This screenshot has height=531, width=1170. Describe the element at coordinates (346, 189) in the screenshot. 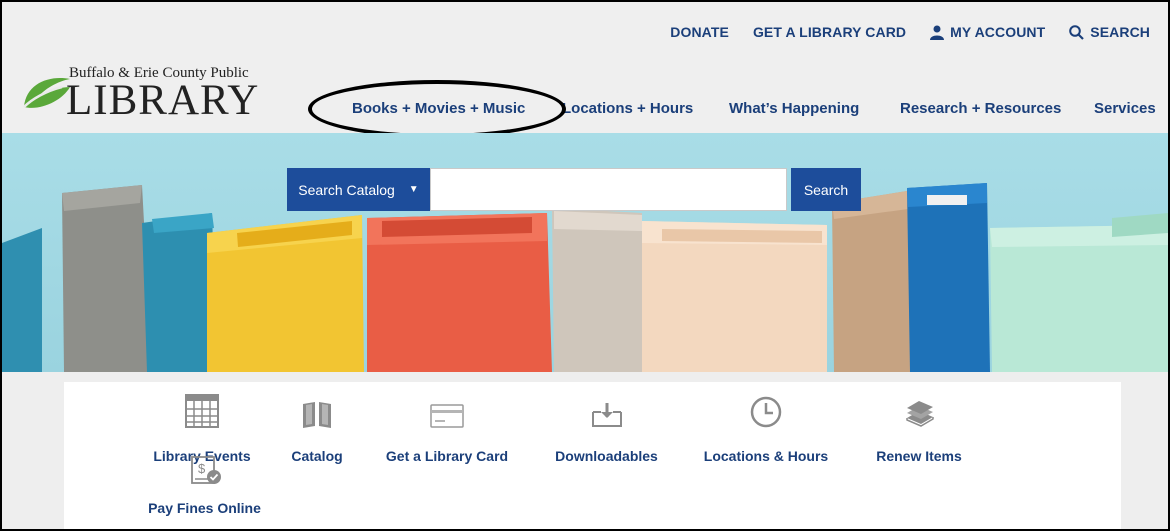

I see `search-scope-label: Search Catalog` at that location.